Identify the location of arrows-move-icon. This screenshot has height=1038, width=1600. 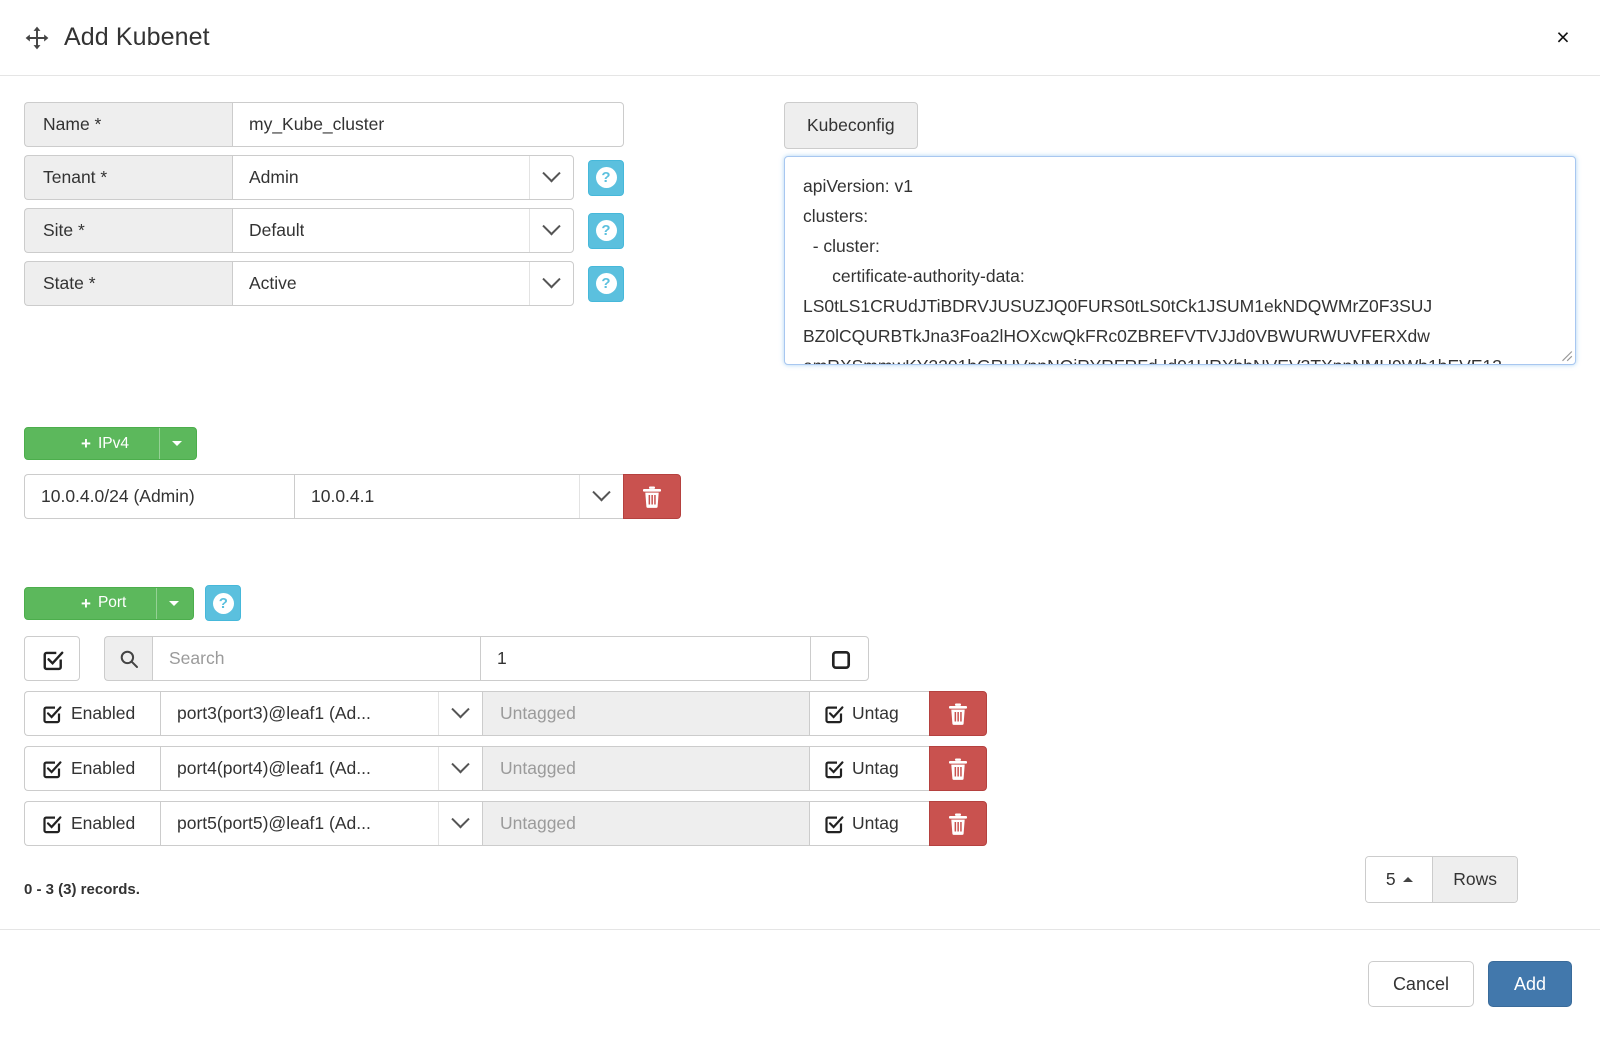
(37, 38).